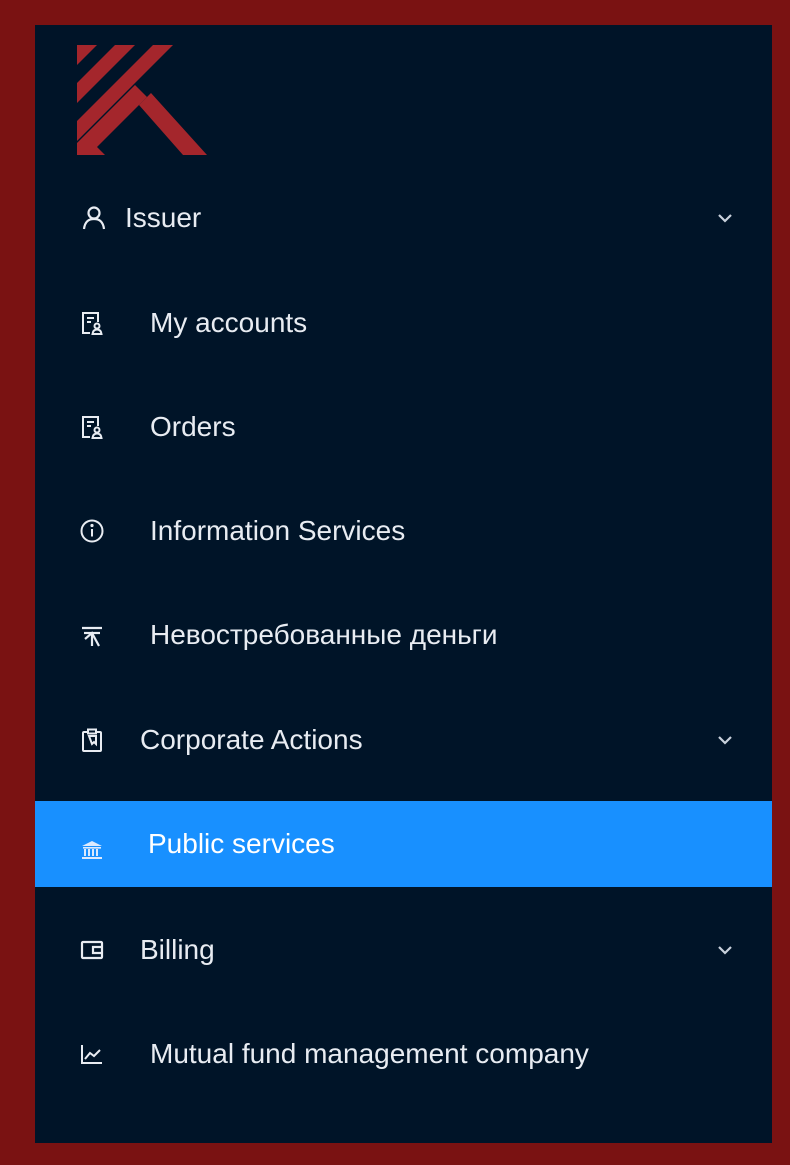  Describe the element at coordinates (92, 740) in the screenshot. I see `clipboard-icon` at that location.